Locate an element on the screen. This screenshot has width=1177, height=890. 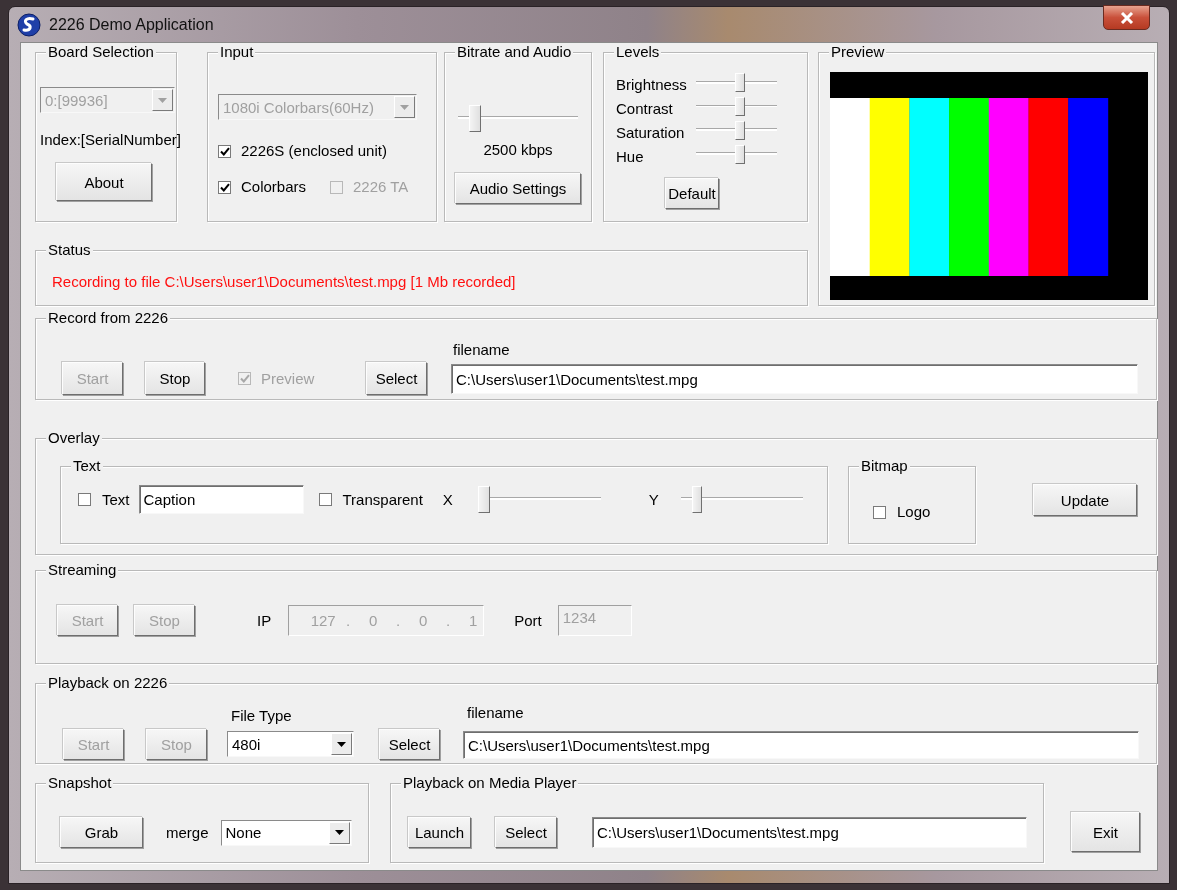
dropdown: None is located at coordinates (286, 832).